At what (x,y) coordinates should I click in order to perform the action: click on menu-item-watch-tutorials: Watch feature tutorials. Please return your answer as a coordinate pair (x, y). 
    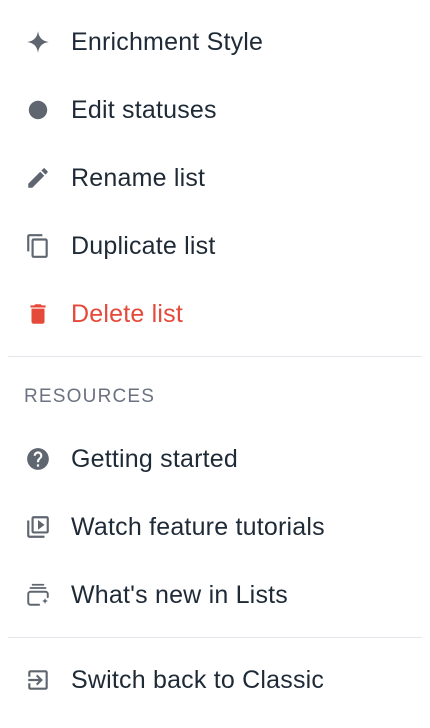
    Looking at the image, I should click on (215, 527).